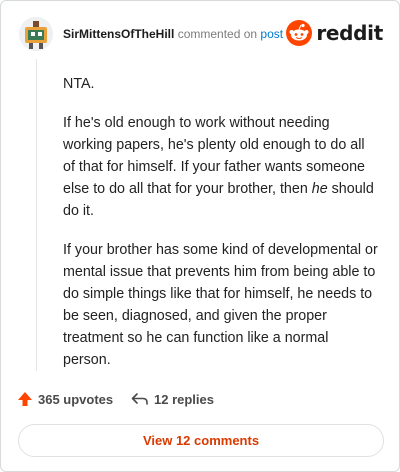 This screenshot has width=400, height=472. Describe the element at coordinates (349, 33) in the screenshot. I see `reddit-wordmark: reddit` at that location.